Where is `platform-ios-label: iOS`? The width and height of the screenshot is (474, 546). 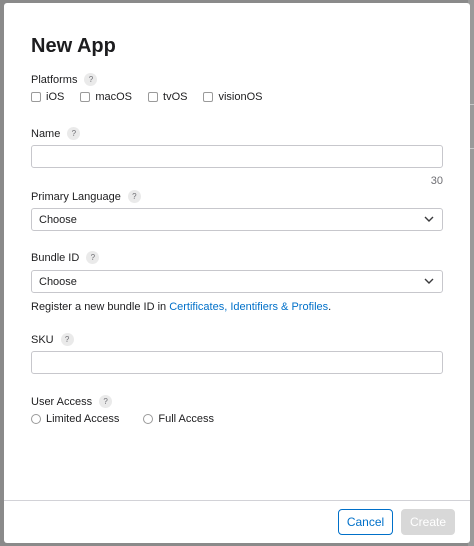
platform-ios-label: iOS is located at coordinates (55, 97).